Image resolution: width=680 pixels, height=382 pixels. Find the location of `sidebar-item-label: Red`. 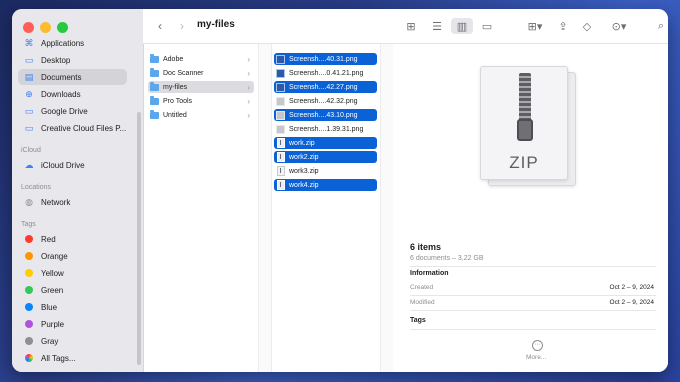

sidebar-item-label: Red is located at coordinates (48, 239).